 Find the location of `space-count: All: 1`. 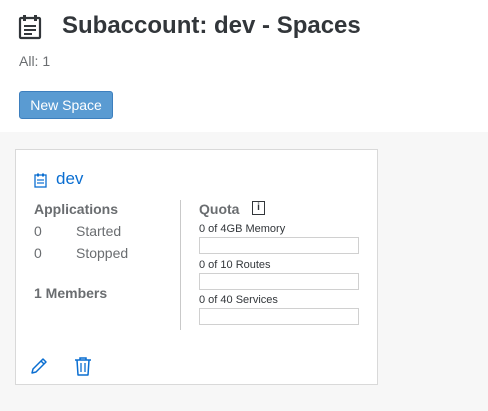

space-count: All: 1 is located at coordinates (35, 61).